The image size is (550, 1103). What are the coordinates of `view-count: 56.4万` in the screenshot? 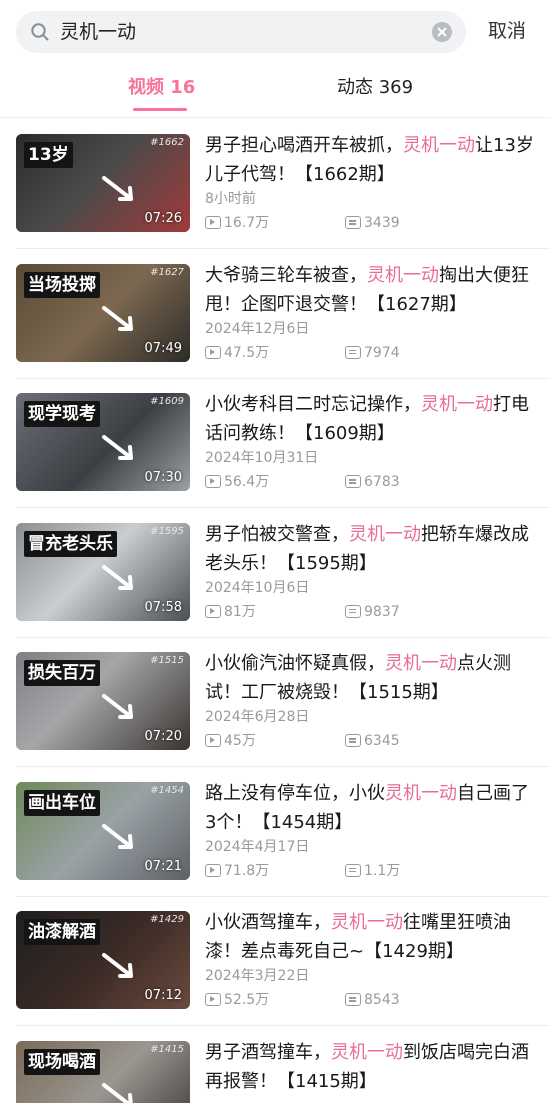 It's located at (237, 482).